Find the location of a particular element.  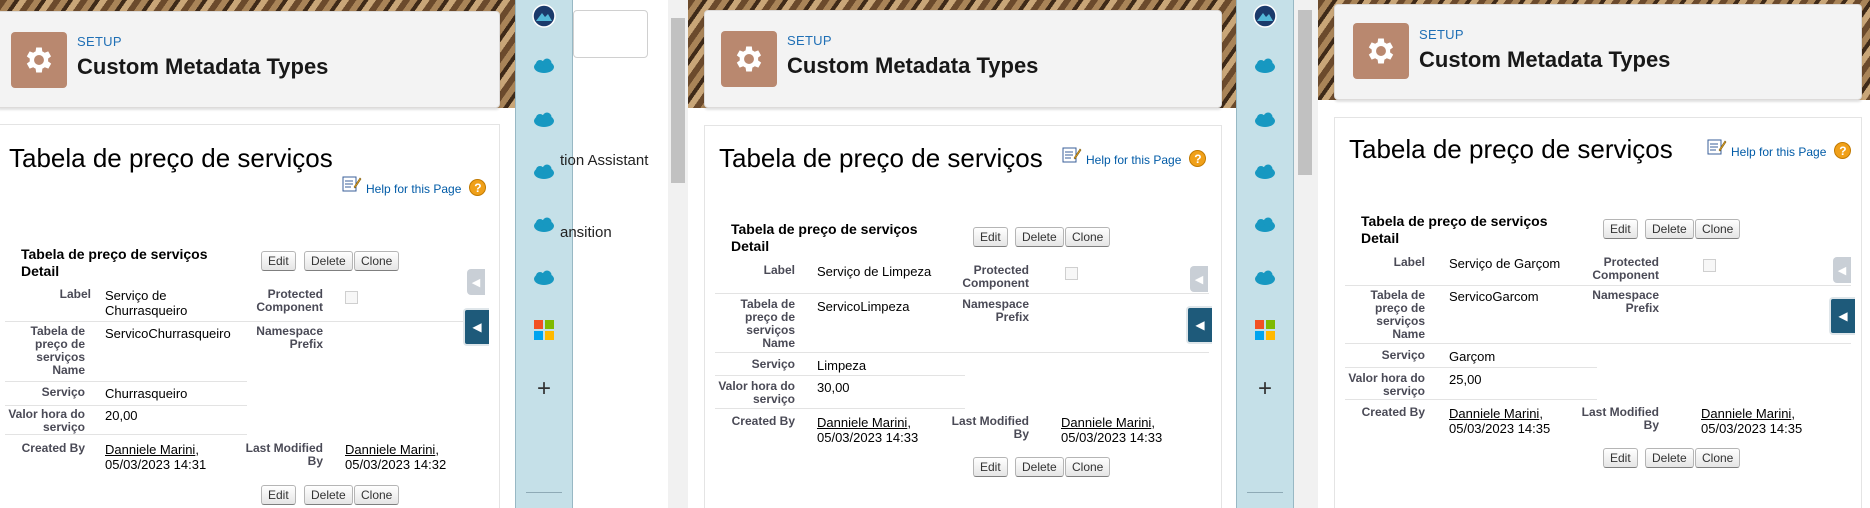

label-field-value: Serviço de Churrasqueiro is located at coordinates (146, 303).